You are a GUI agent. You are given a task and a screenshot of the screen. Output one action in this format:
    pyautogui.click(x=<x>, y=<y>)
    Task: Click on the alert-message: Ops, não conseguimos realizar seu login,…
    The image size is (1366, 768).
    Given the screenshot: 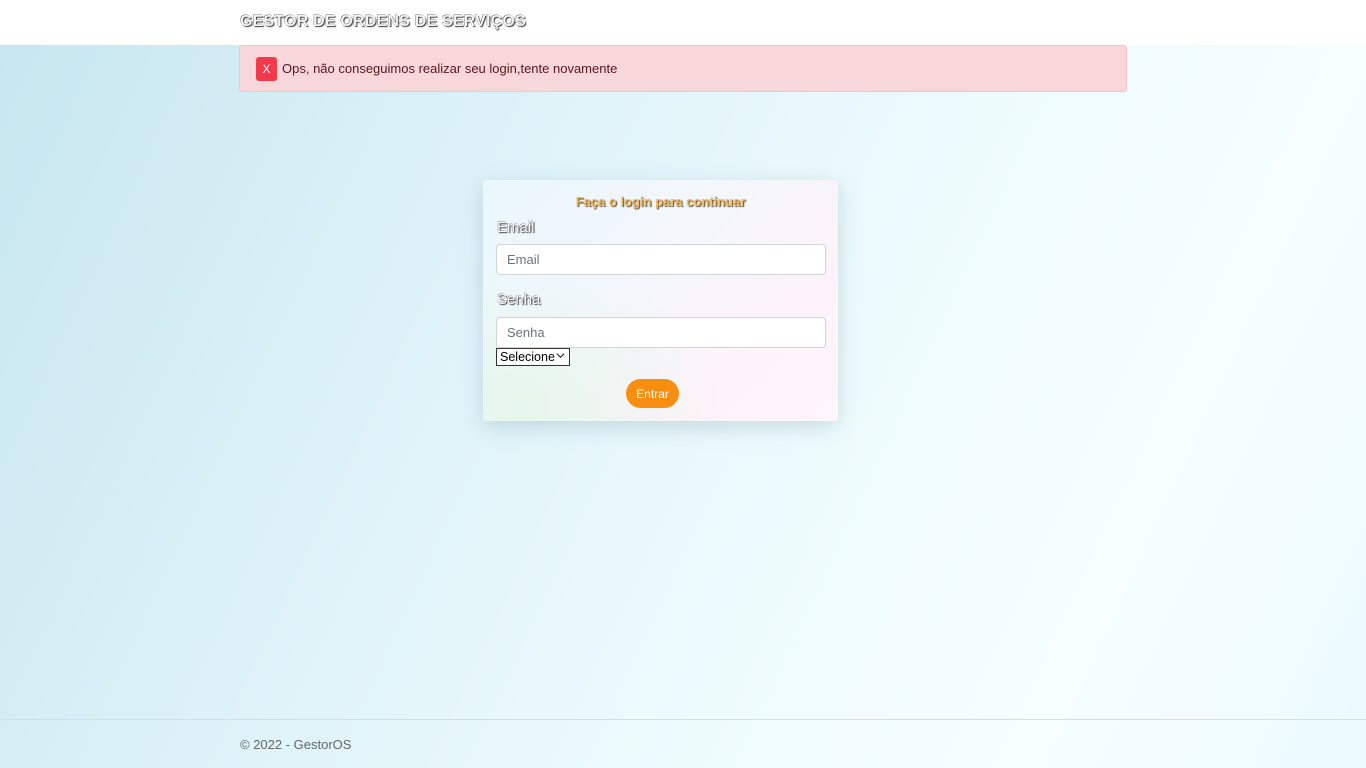 What is the action you would take?
    pyautogui.click(x=450, y=68)
    